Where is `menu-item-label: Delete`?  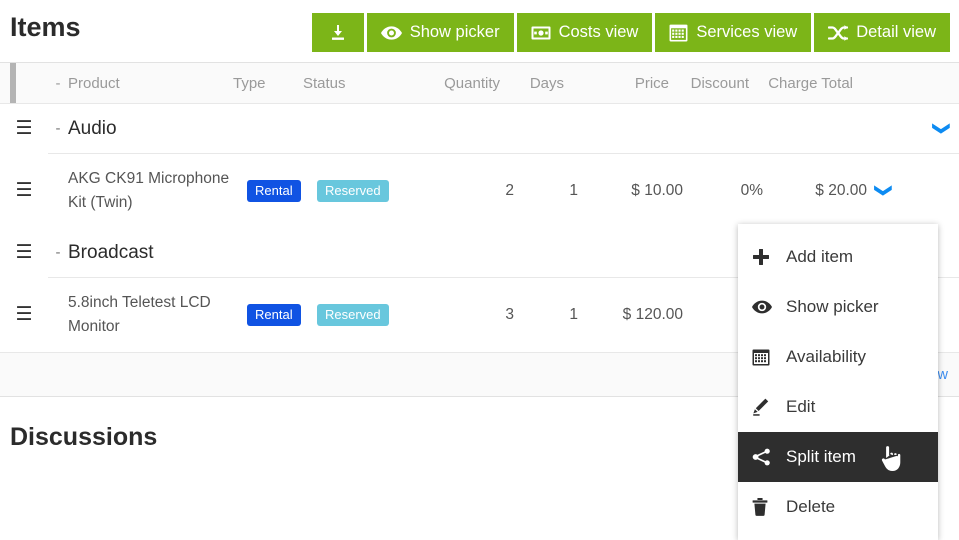
menu-item-label: Delete is located at coordinates (811, 506).